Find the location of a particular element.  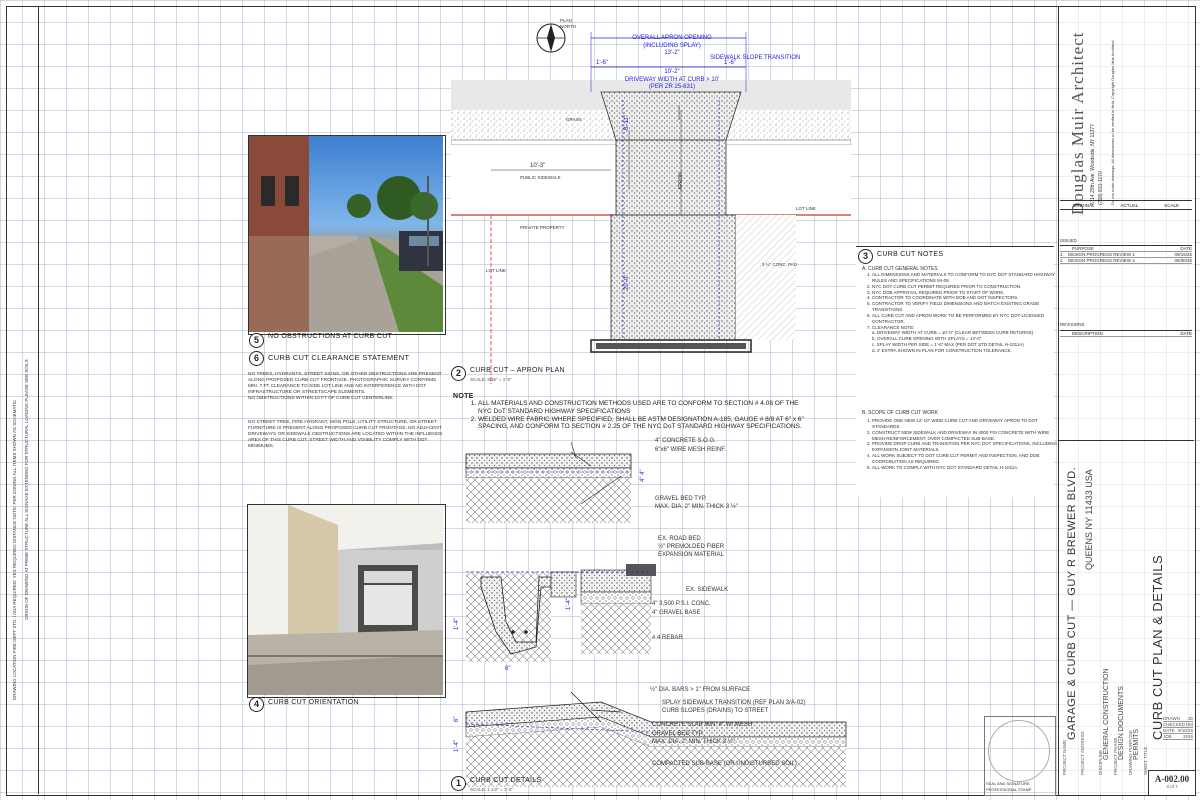

d3-label-subbase: COMPACTED SUB-BASE (OR UNDISTURBED SOIL) is located at coordinates (724, 764).